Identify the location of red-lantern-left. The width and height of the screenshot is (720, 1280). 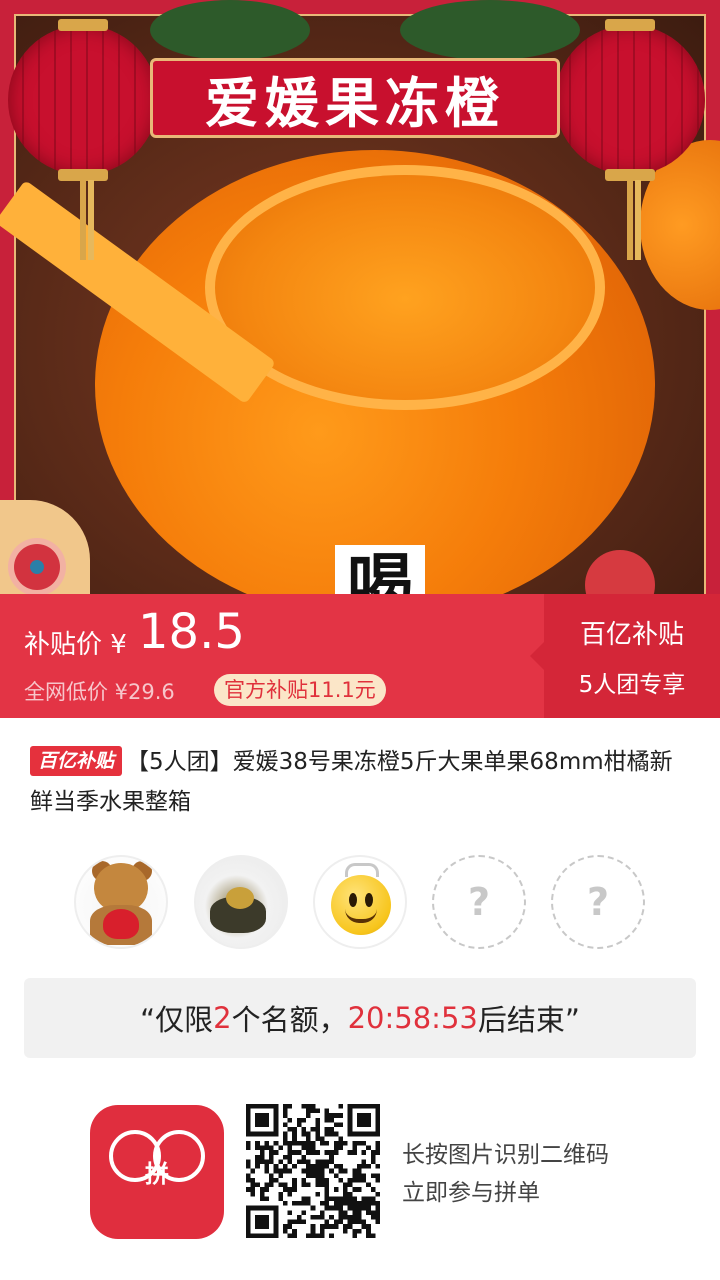
(83, 139).